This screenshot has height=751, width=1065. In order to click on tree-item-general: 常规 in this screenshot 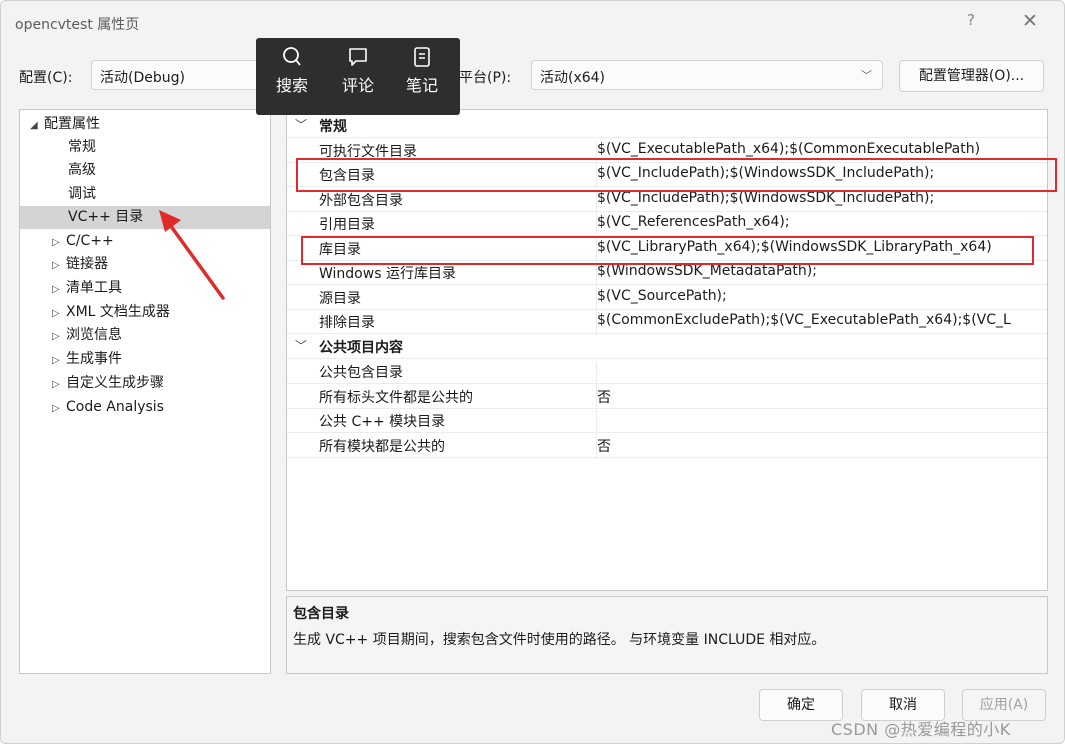, I will do `click(145, 147)`.